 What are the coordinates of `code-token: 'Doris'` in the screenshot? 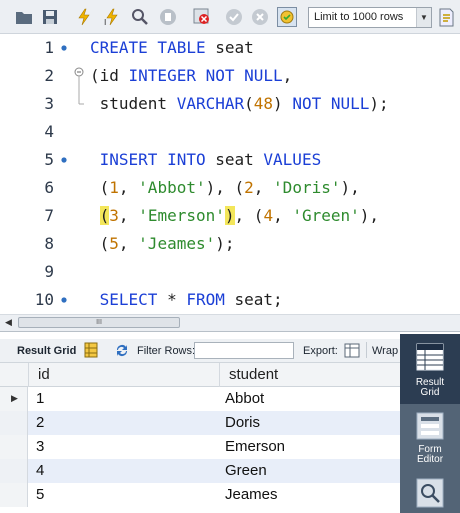 It's located at (307, 187).